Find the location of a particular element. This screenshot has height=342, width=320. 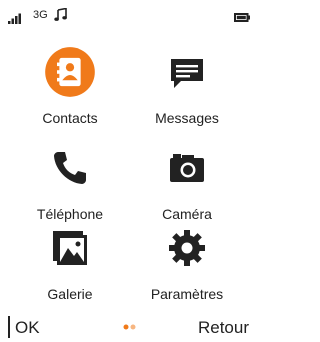

app-label-messages: Messages is located at coordinates (187, 118).